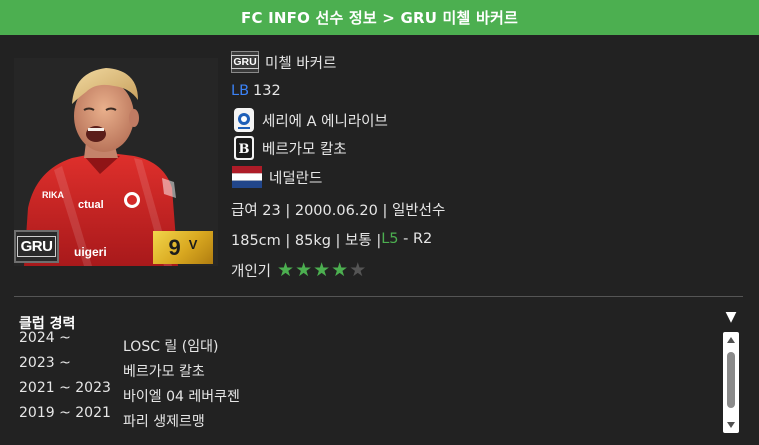  I want to click on name-row: GRU 미첼 바커르, so click(283, 62).